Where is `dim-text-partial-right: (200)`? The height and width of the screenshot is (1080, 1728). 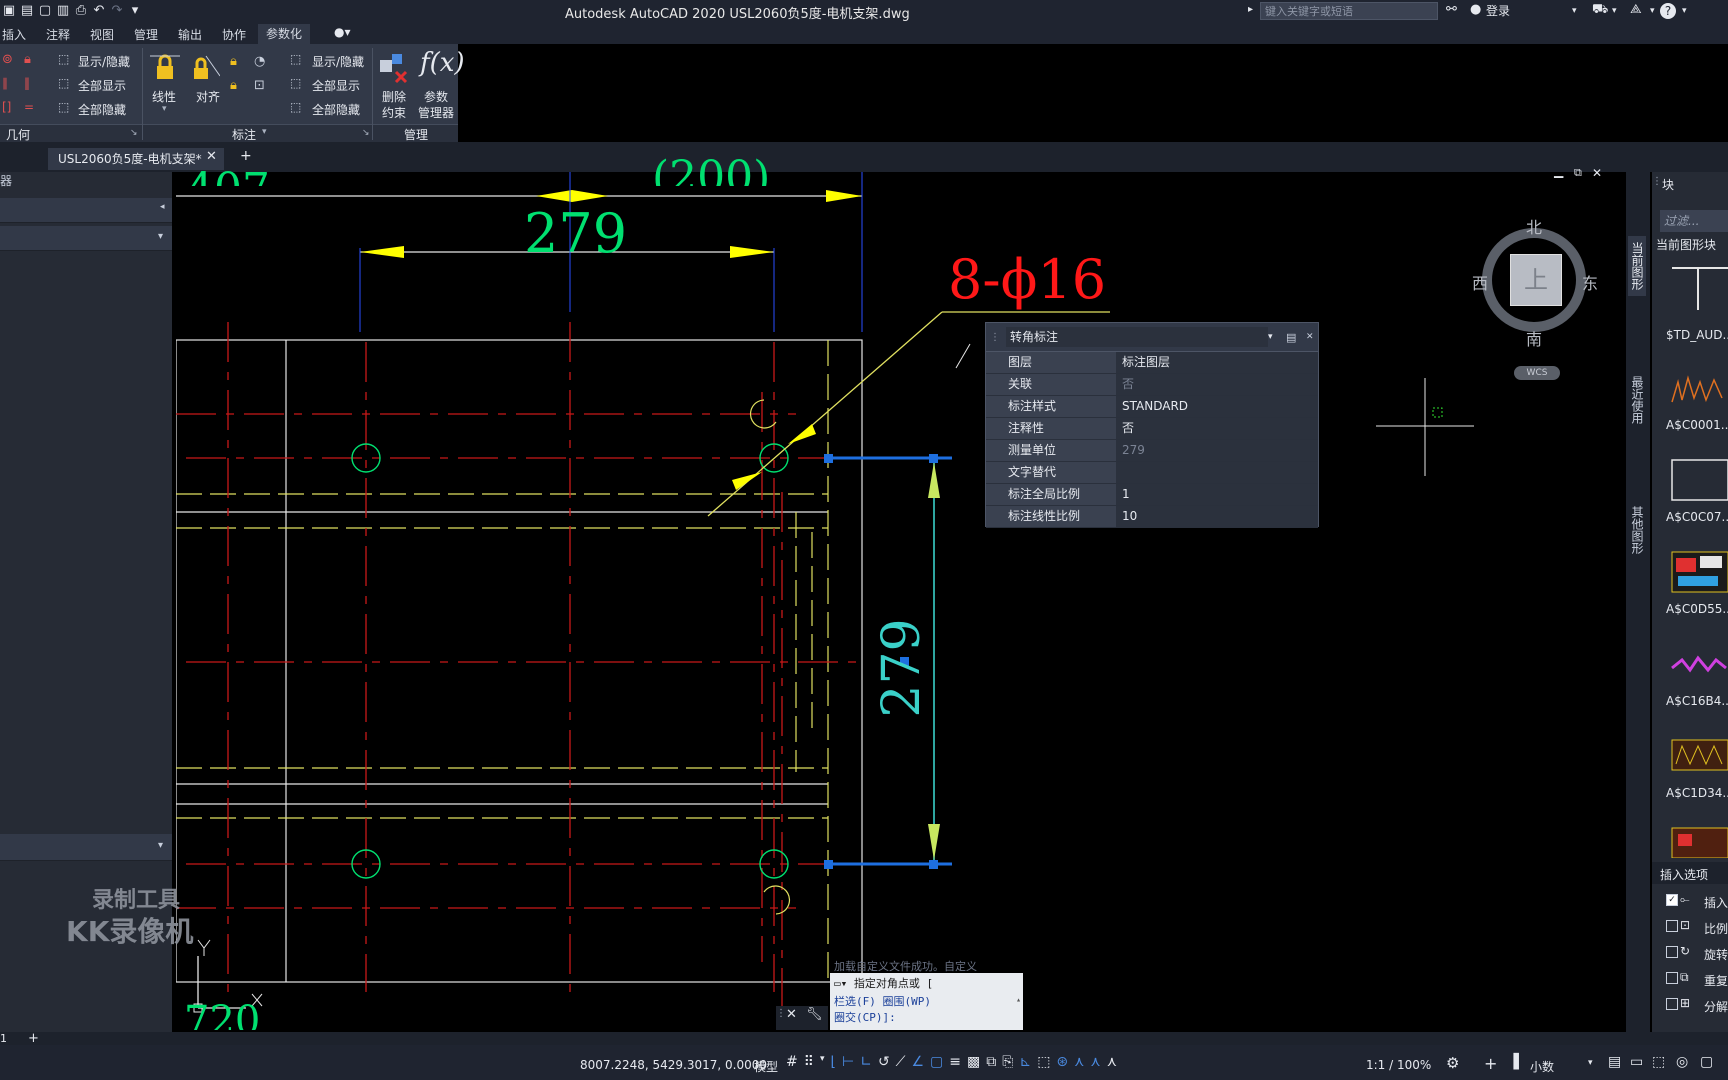 dim-text-partial-right: (200) is located at coordinates (711, 168).